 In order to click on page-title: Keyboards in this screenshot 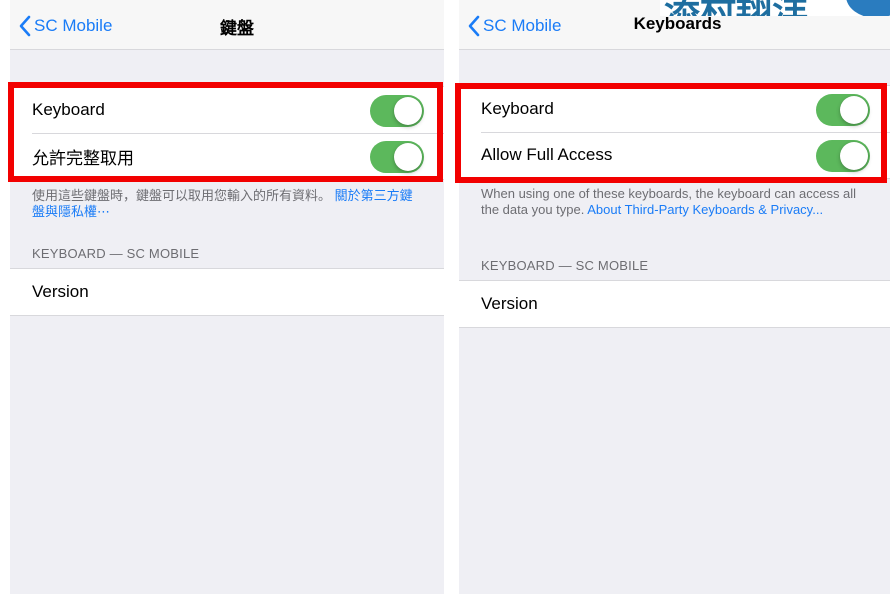, I will do `click(677, 23)`.